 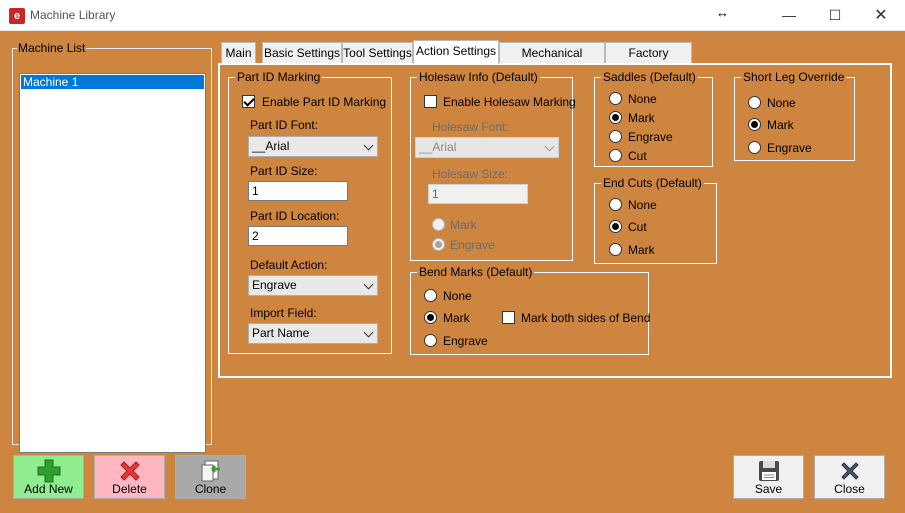 I want to click on tab-main: Main, so click(x=238, y=52).